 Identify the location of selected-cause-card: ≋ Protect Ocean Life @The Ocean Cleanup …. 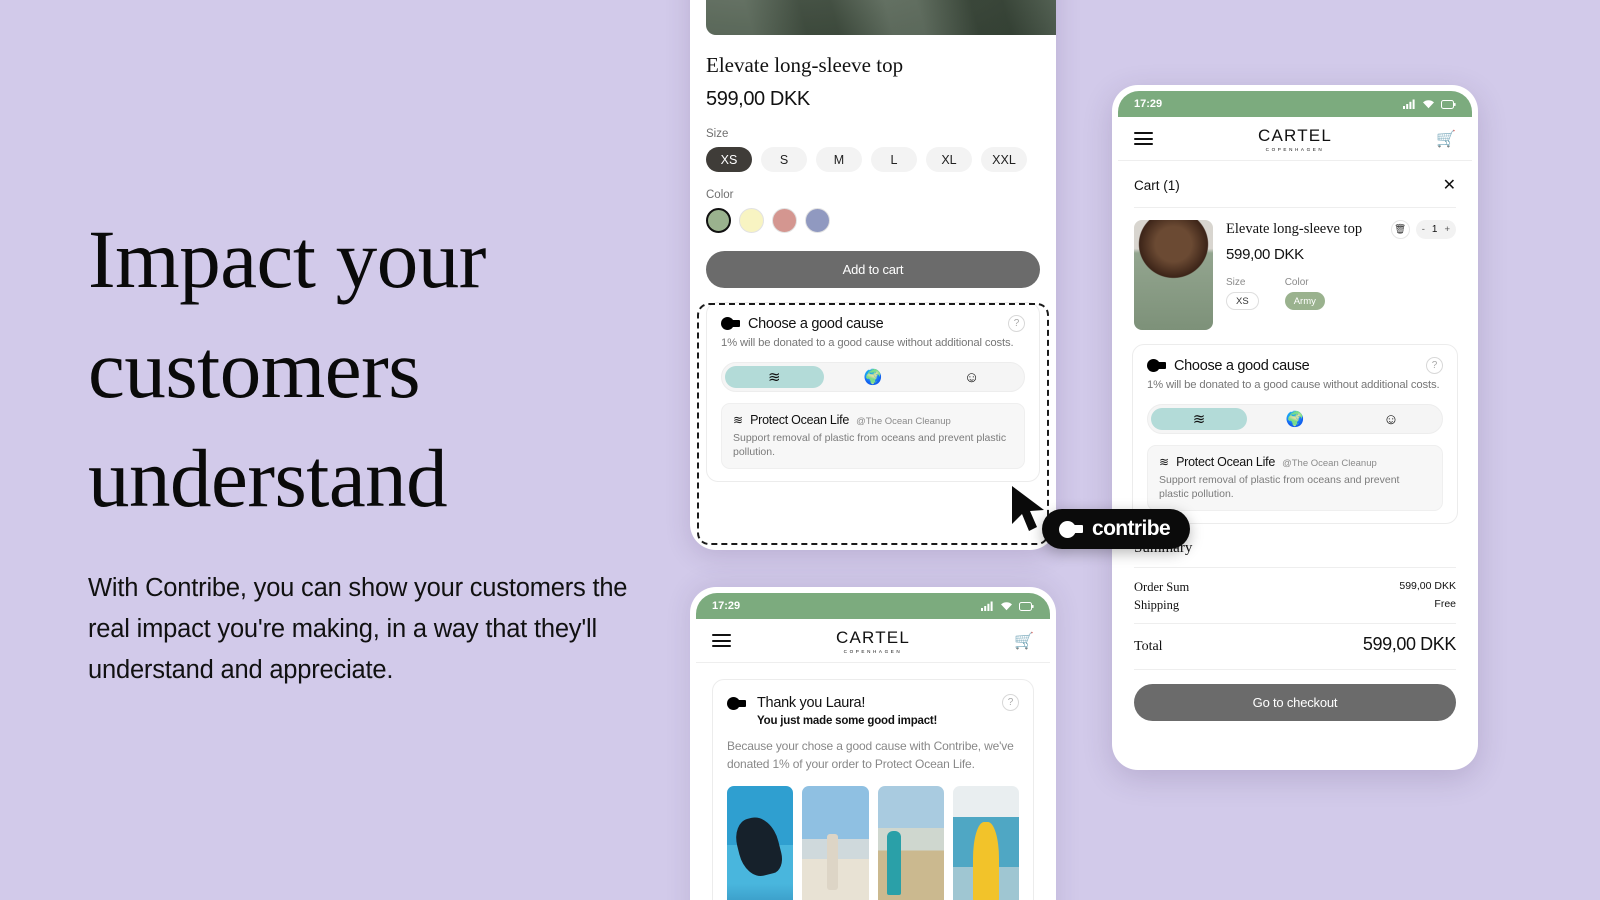
(1295, 478).